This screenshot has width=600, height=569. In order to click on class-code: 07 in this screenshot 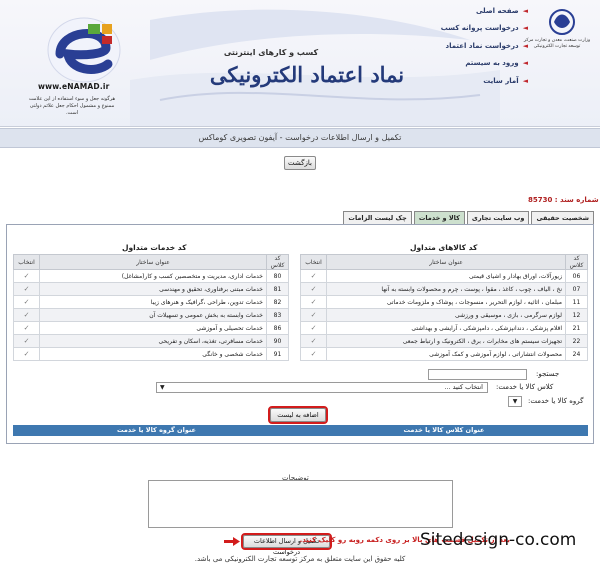, I will do `click(576, 289)`.